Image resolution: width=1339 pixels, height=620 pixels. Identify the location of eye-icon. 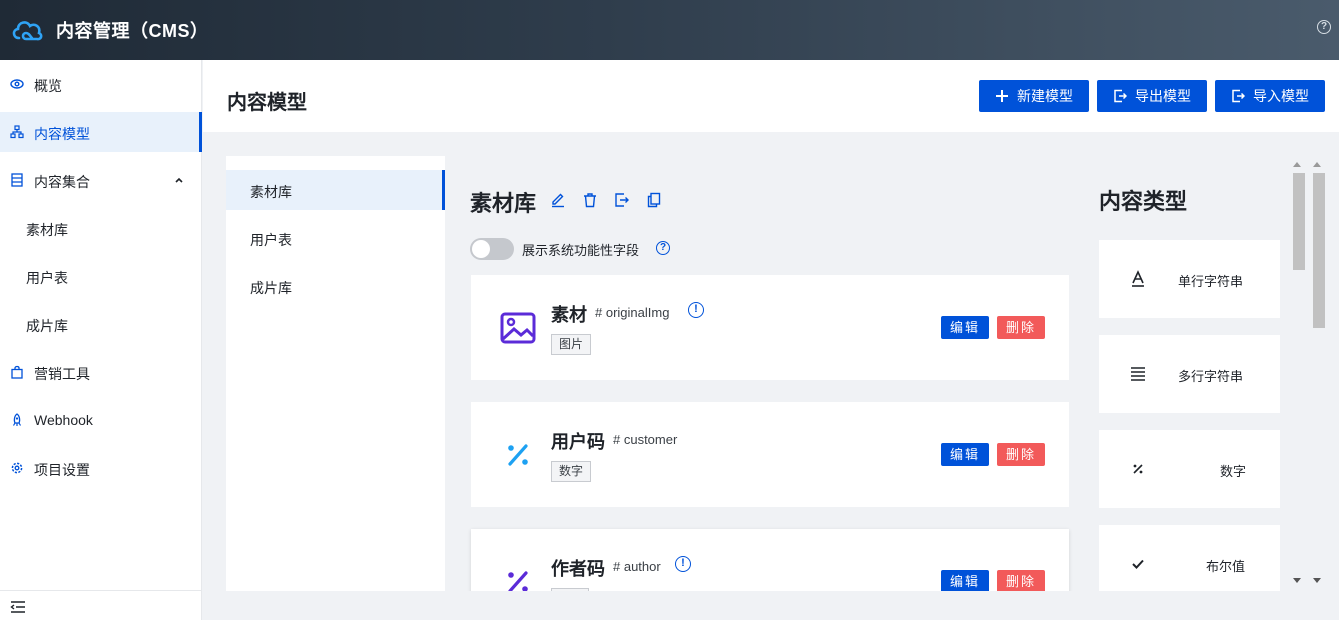
(17, 84).